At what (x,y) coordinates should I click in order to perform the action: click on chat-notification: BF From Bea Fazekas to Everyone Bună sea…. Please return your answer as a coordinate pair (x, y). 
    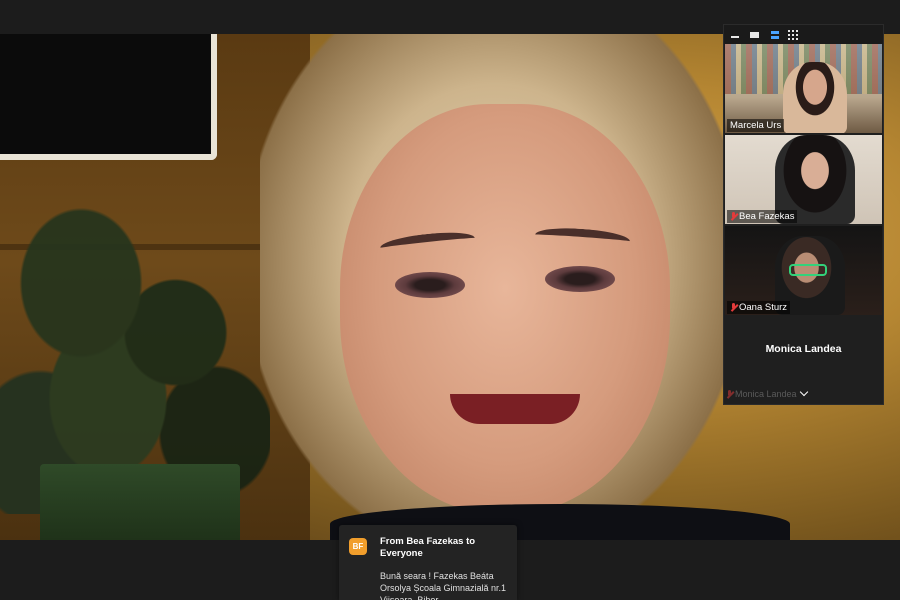
    Looking at the image, I should click on (428, 562).